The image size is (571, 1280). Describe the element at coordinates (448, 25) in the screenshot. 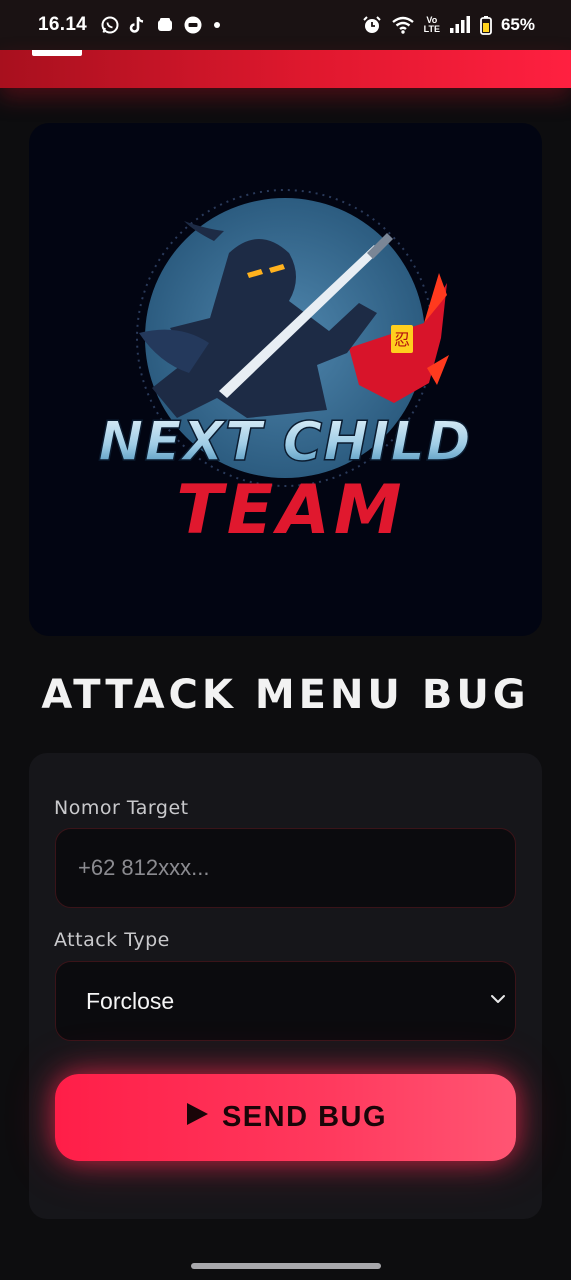

I see `status-bar-right: Vo LTE 65%` at that location.